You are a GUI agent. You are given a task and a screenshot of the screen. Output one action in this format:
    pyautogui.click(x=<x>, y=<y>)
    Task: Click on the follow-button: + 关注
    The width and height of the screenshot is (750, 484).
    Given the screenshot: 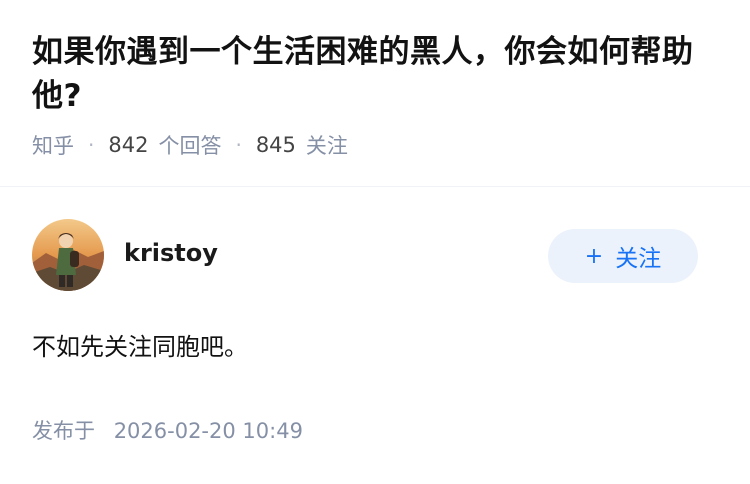 What is the action you would take?
    pyautogui.click(x=623, y=256)
    